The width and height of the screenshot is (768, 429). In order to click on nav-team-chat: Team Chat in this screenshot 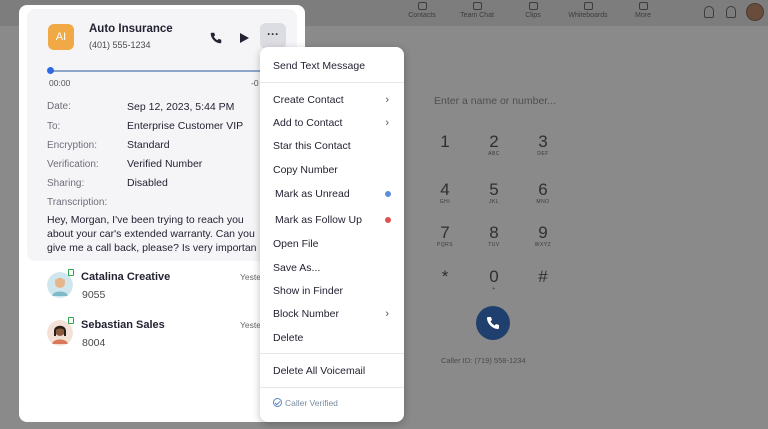, I will do `click(477, 10)`.